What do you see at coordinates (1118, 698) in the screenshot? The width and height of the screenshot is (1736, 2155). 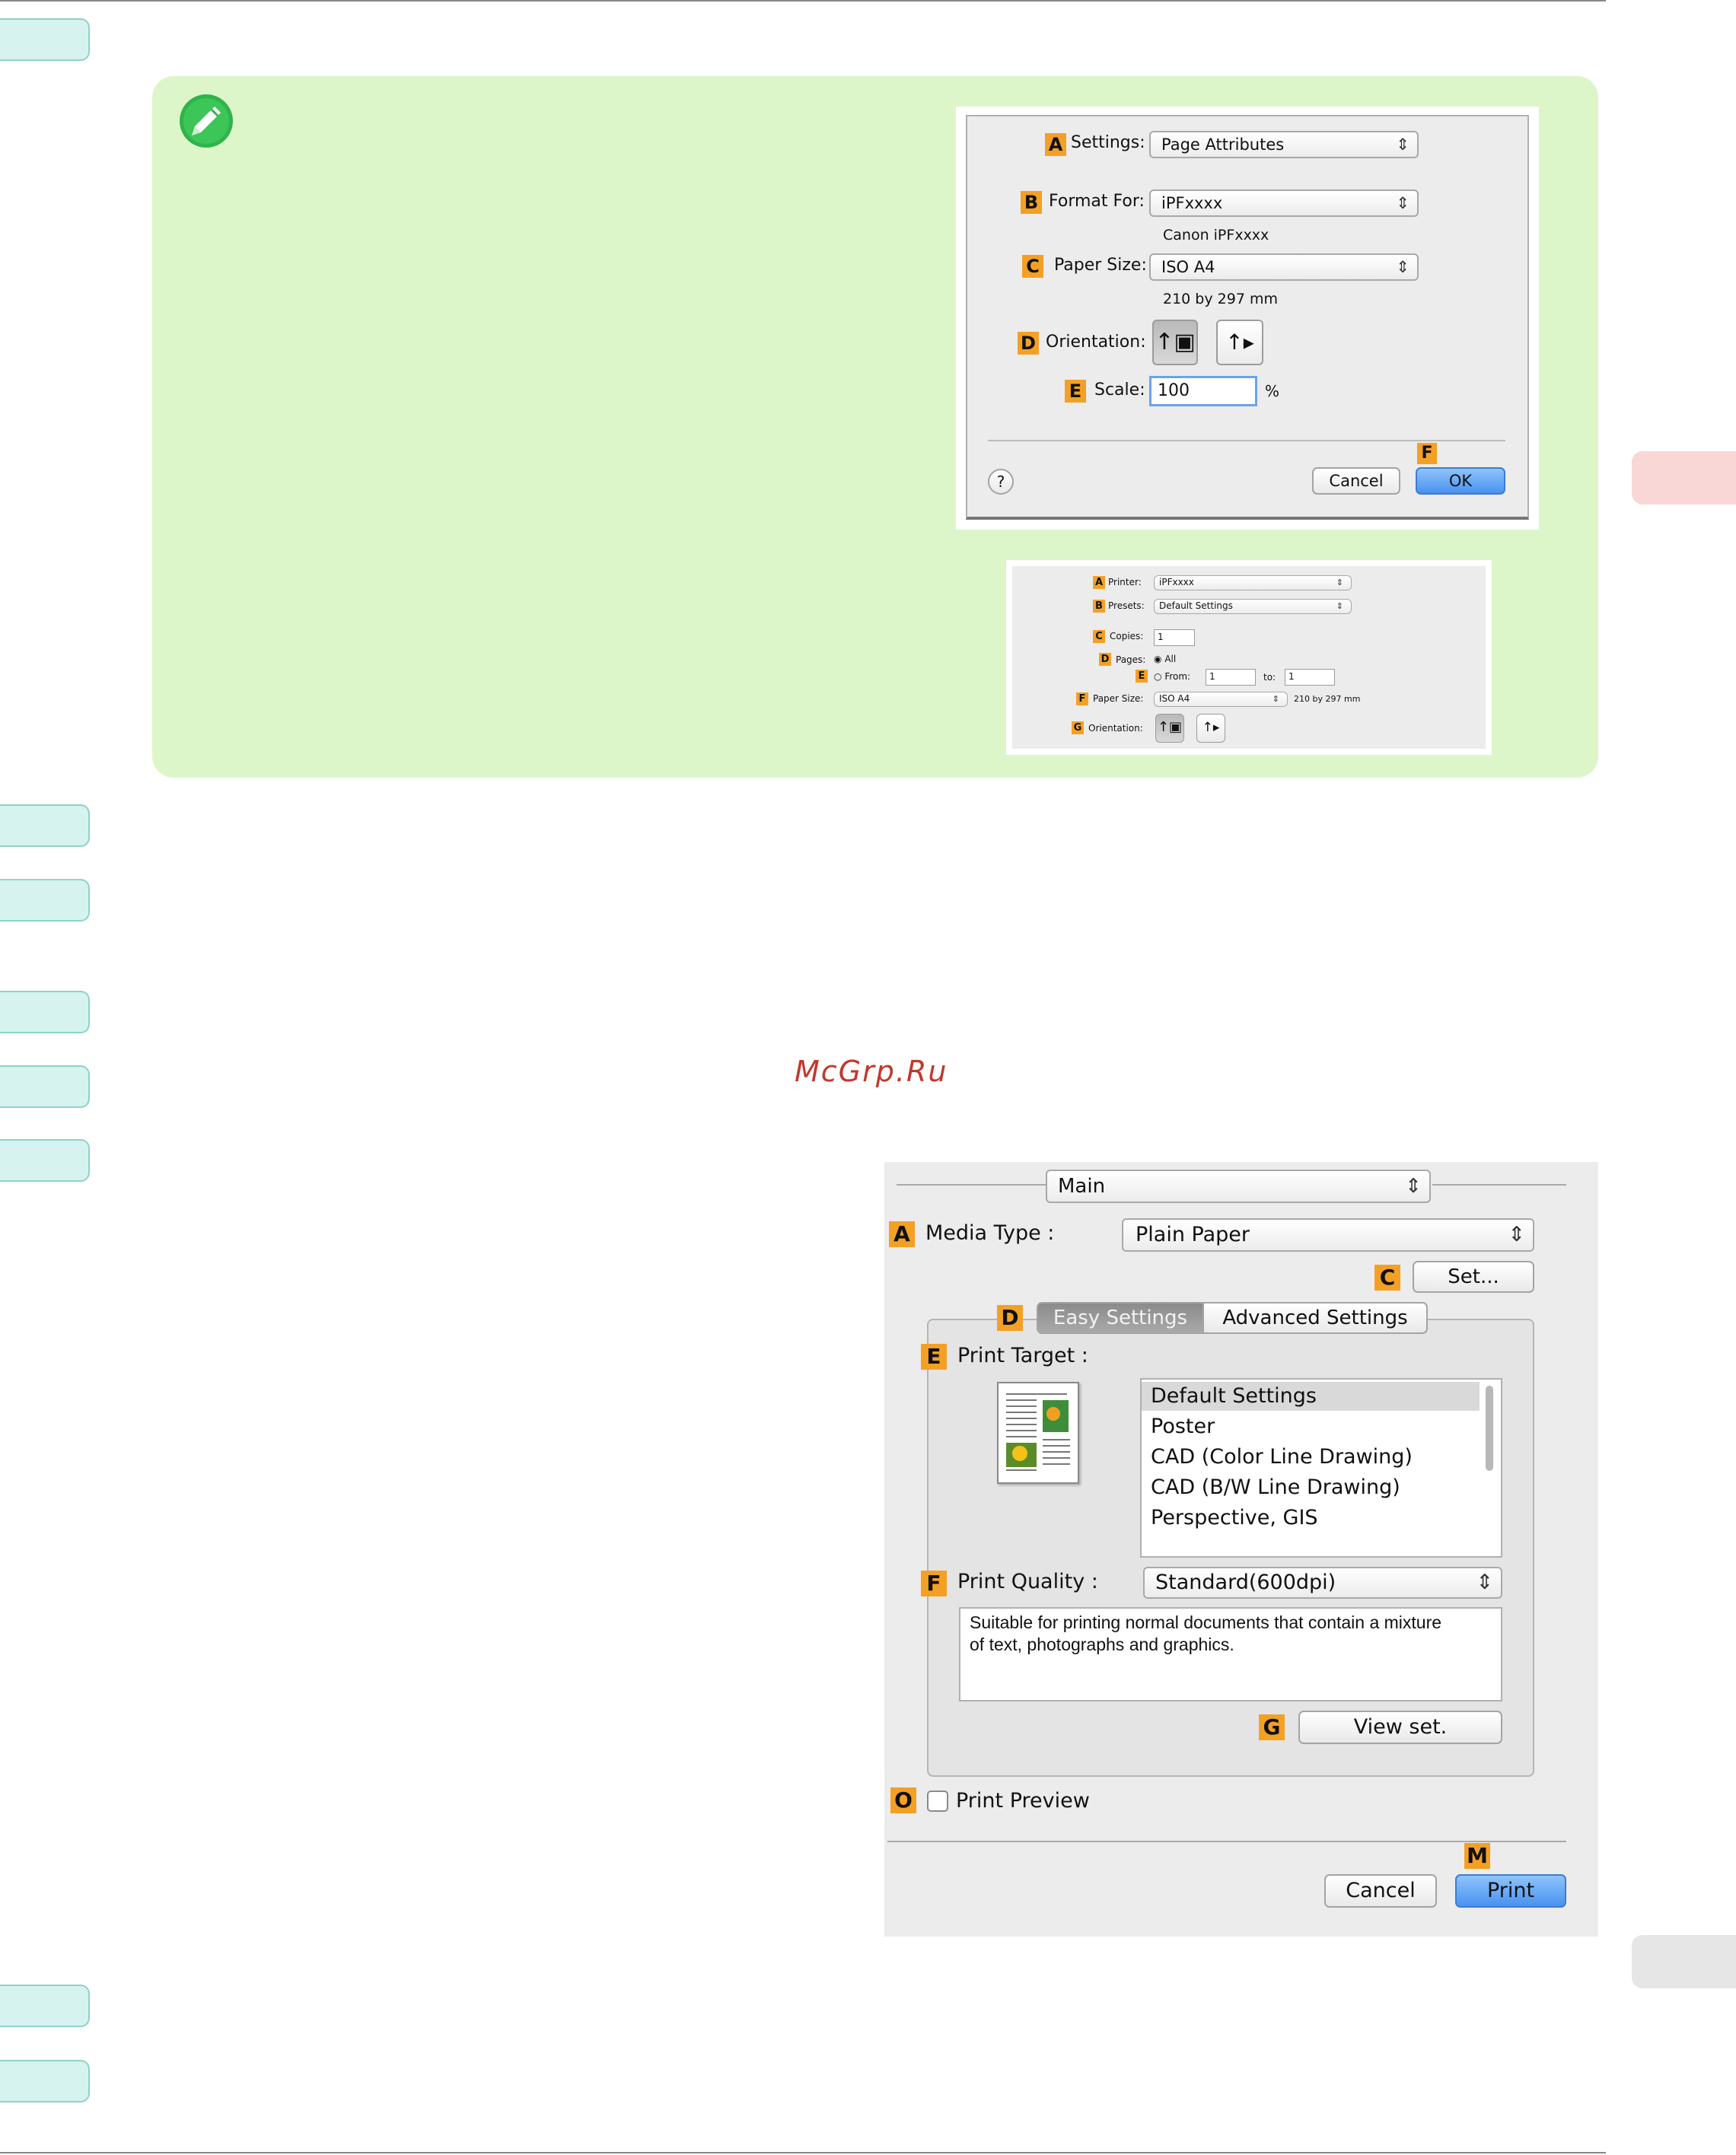 I see `paper-size-label-small: Paper Size:` at bounding box center [1118, 698].